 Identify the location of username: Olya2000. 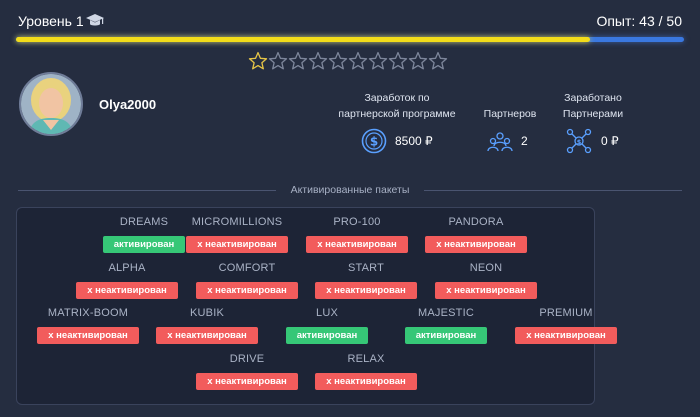
(128, 104).